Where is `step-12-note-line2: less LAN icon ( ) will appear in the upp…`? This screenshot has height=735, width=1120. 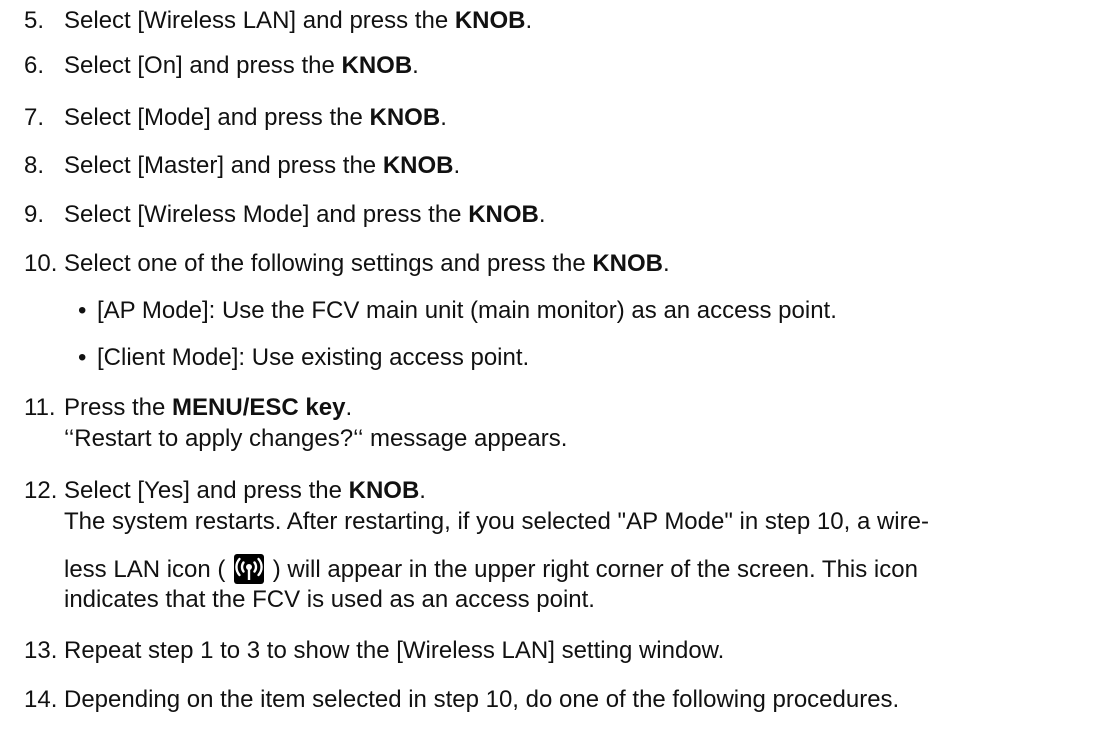 step-12-note-line2: less LAN icon ( ) will appear in the upp… is located at coordinates (491, 569).